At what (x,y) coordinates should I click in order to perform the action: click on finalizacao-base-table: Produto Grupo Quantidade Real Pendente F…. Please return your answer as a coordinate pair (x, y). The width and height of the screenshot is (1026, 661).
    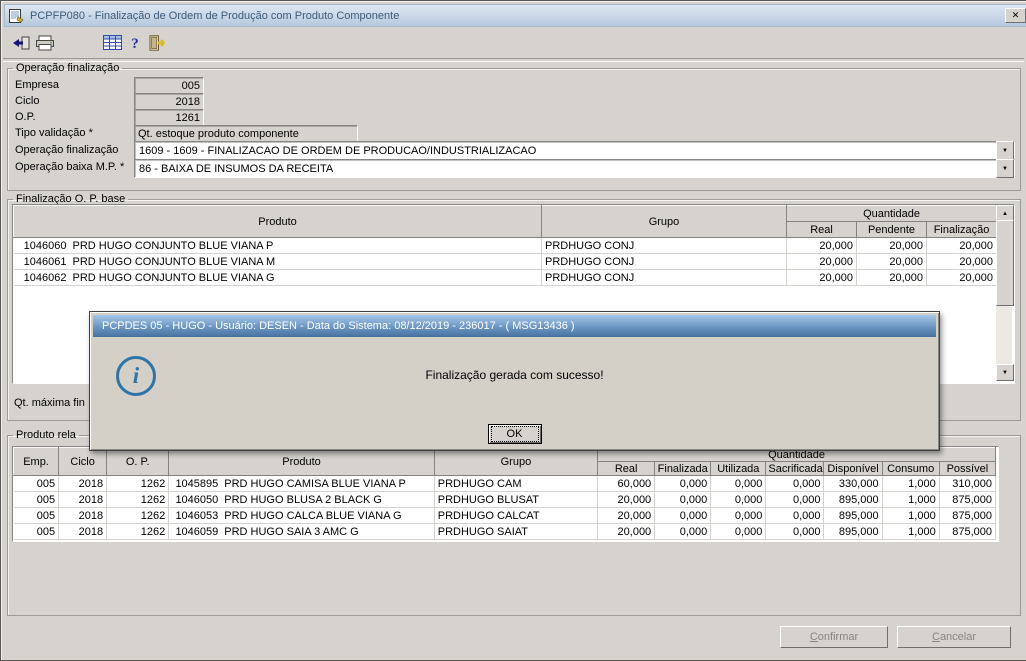
    Looking at the image, I should click on (505, 245).